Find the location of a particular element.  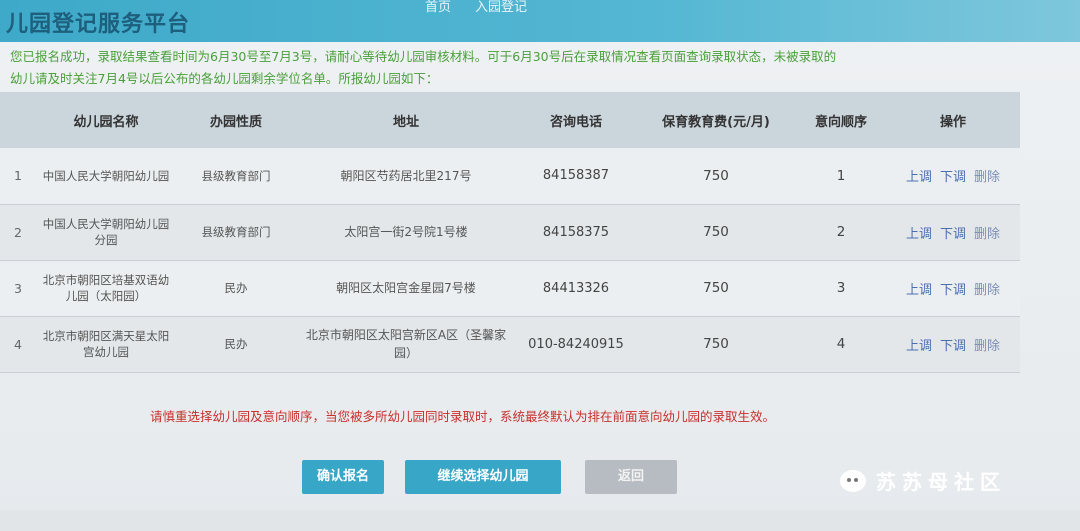

notice-line-2: 幼儿请及时关注7月4号以后公布的各幼儿园剩余学位名单。所报幼儿园如下： is located at coordinates (224, 78).